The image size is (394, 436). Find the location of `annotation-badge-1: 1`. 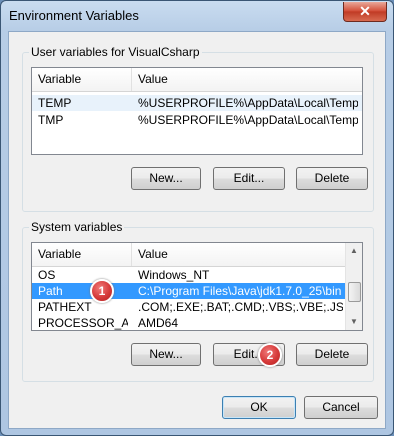

annotation-badge-1: 1 is located at coordinates (102, 291).